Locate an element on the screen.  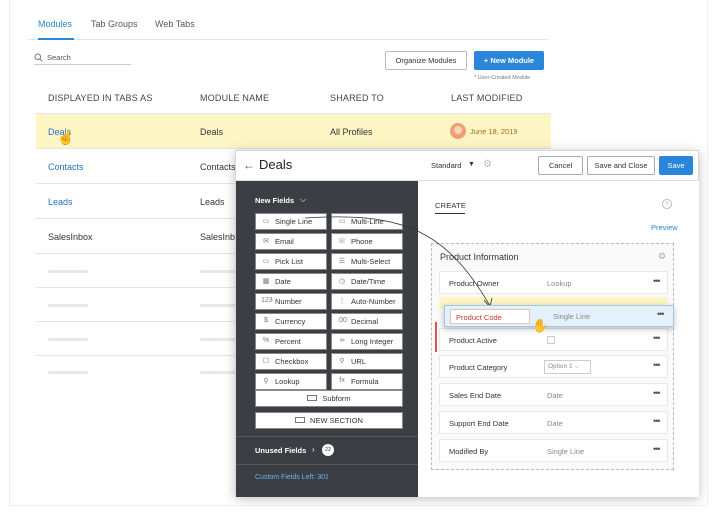
tab-web-tabs: Web Tabs is located at coordinates (175, 24).